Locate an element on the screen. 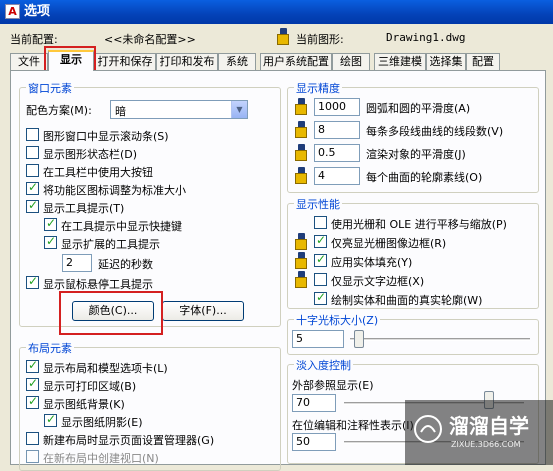 The width and height of the screenshot is (553, 471). tab-user-preferences: 用户系统配置 is located at coordinates (296, 61).